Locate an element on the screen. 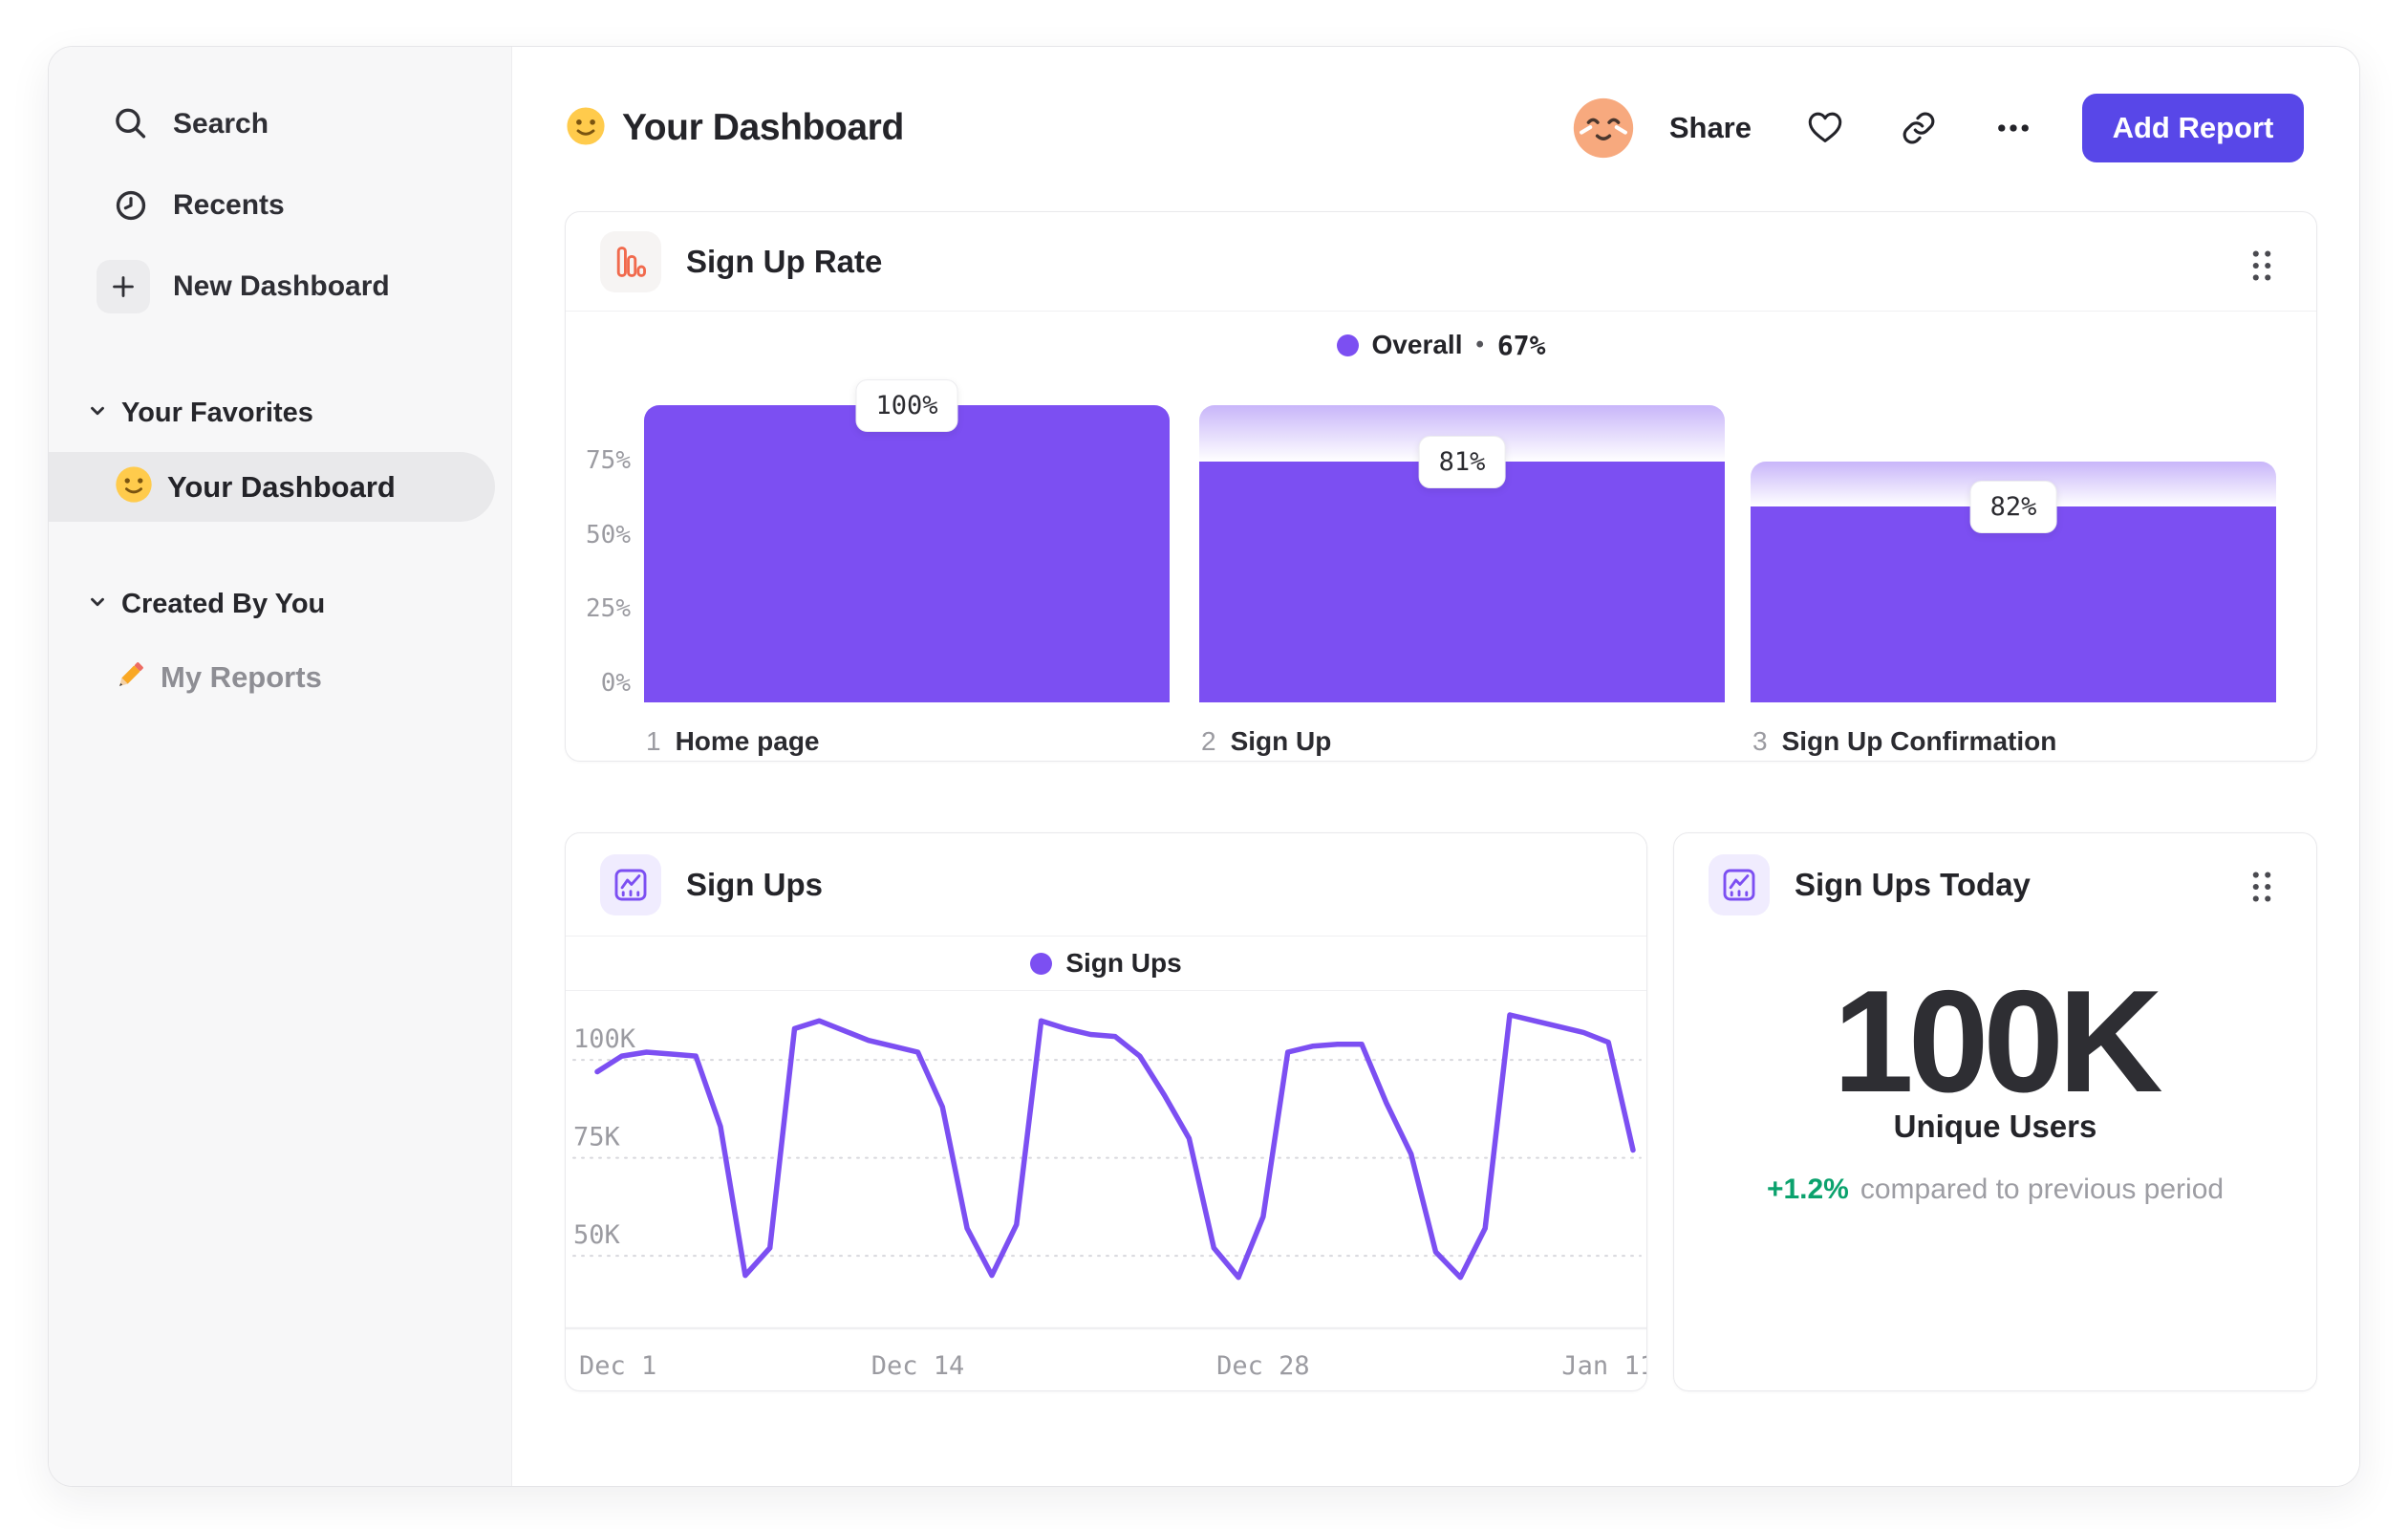  sidebar-item-your-dashboard: Your Dashboard is located at coordinates (272, 487).